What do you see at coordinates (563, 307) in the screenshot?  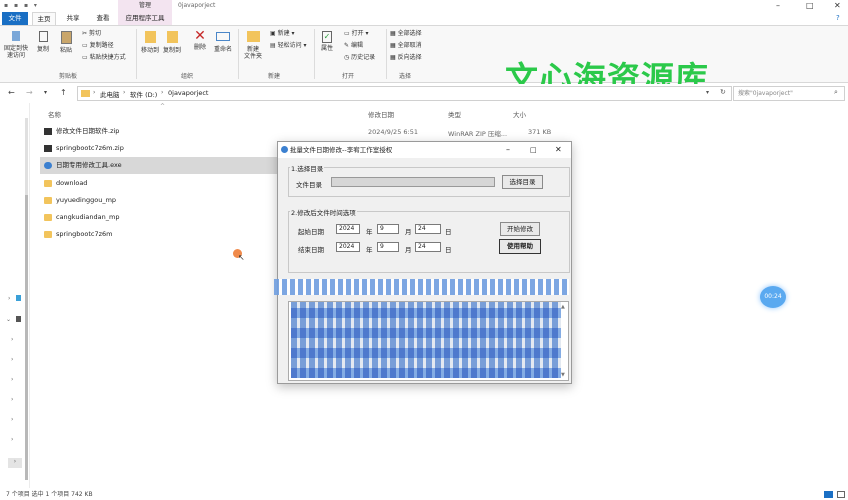 I see `scroll-up-icon: ▲` at bounding box center [563, 307].